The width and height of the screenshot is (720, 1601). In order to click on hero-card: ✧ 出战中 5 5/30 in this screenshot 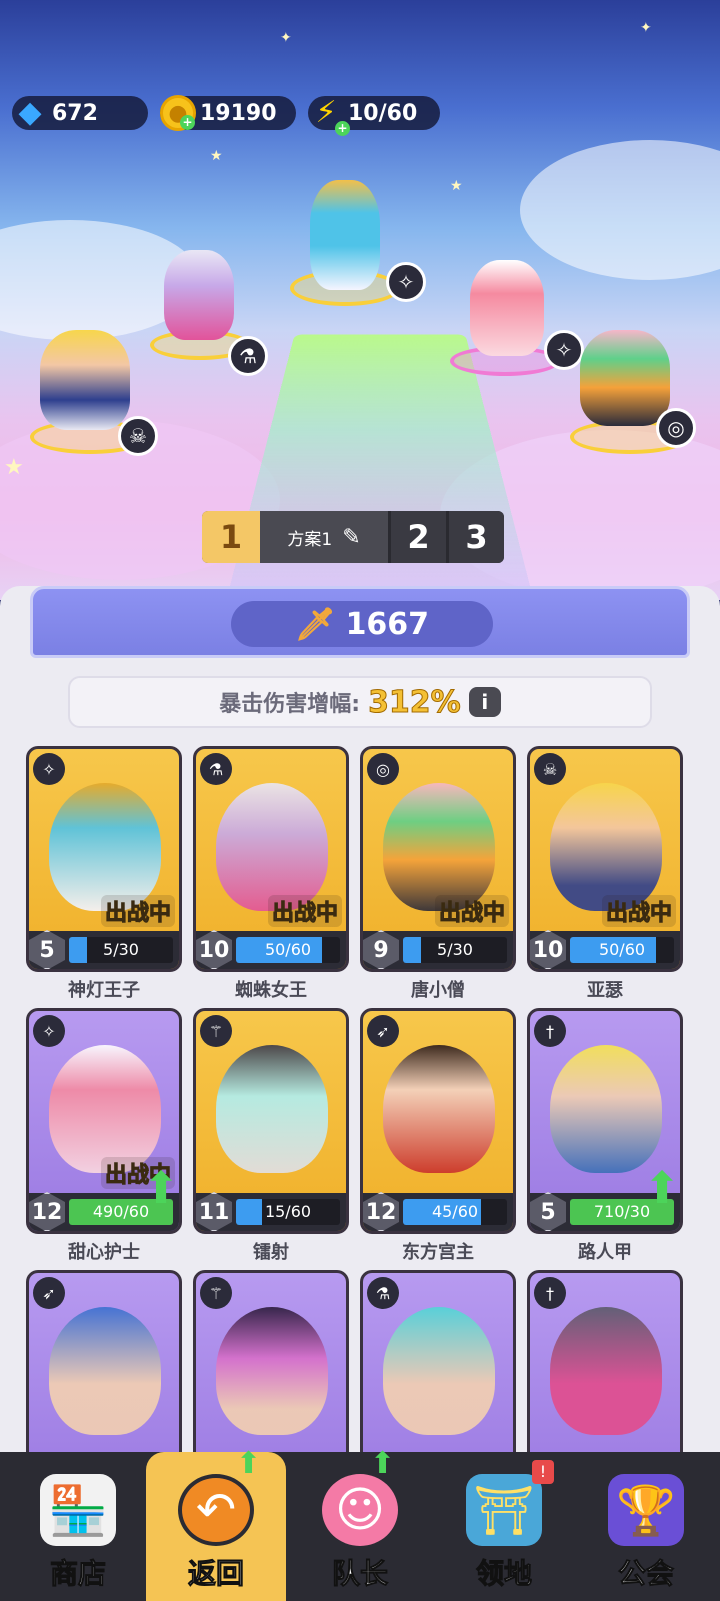, I will do `click(104, 859)`.